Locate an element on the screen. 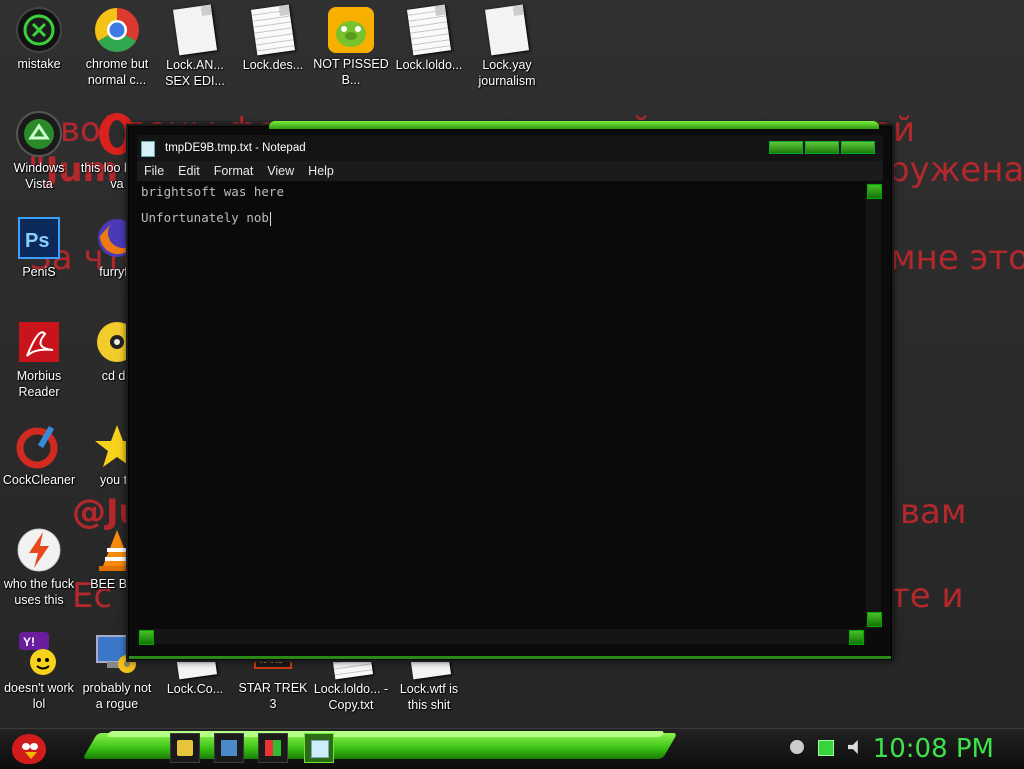 This screenshot has height=769, width=1024. taskbar-media-button is located at coordinates (229, 748).